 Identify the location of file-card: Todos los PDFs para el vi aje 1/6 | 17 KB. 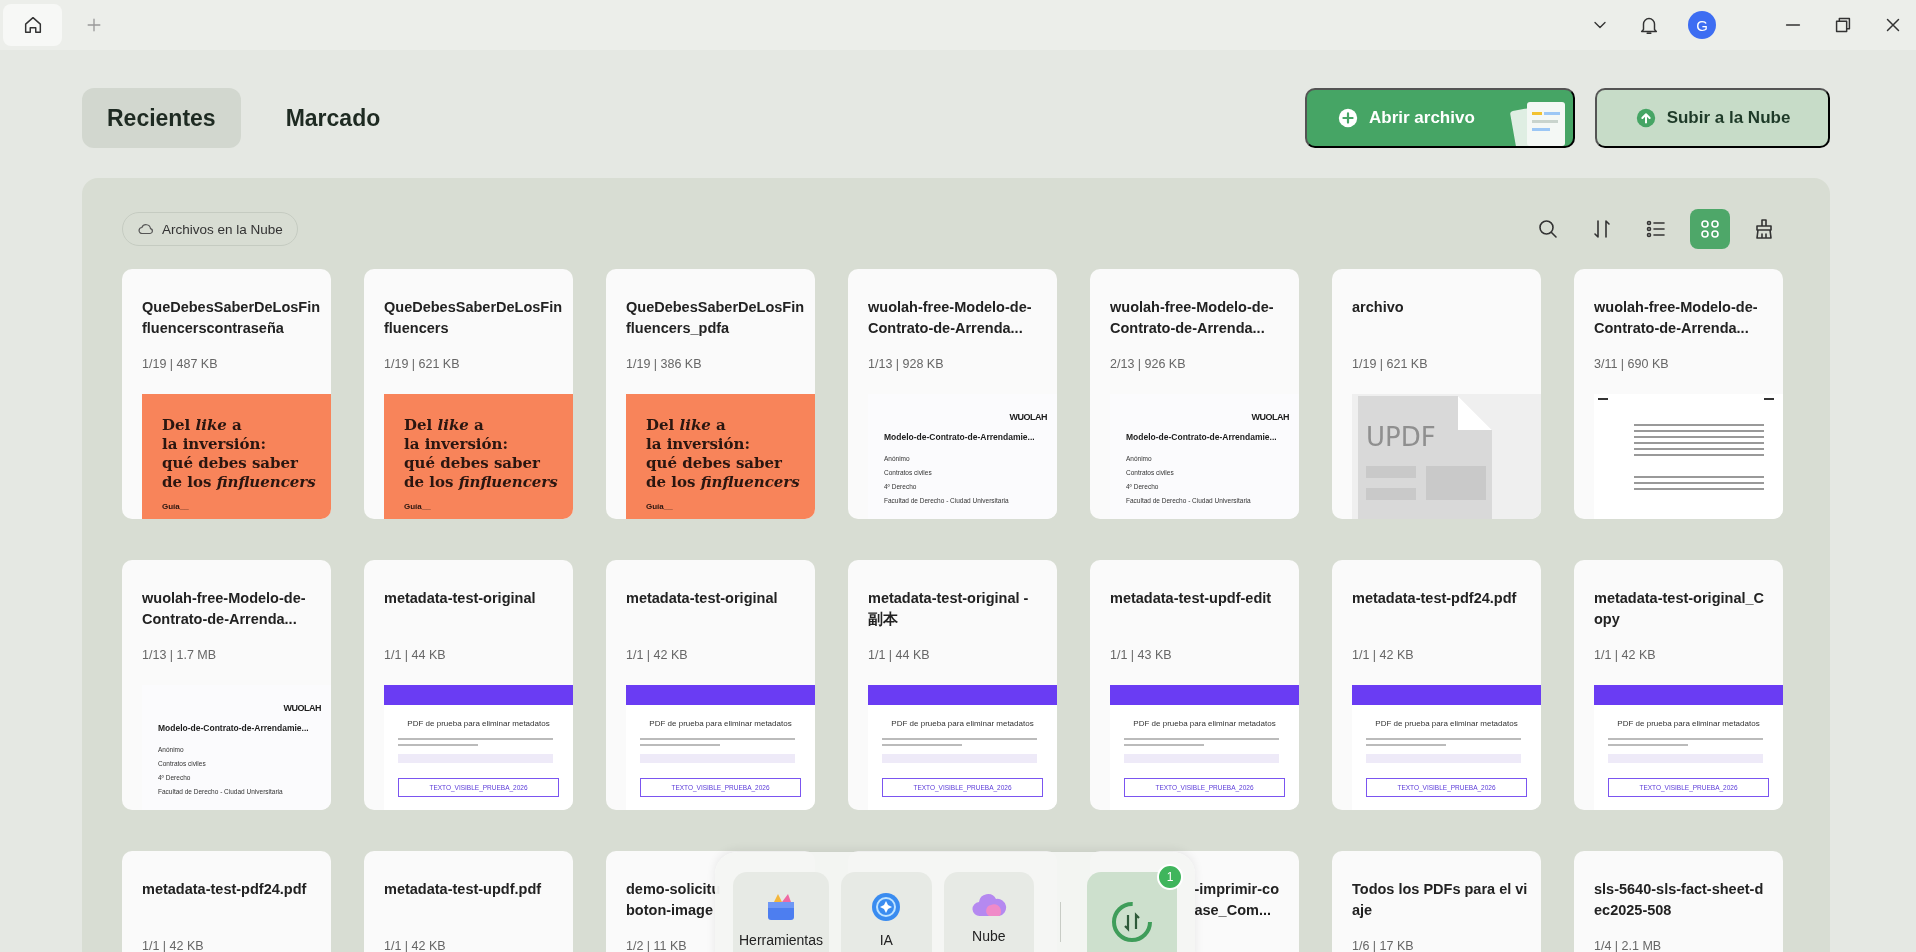
(1436, 901).